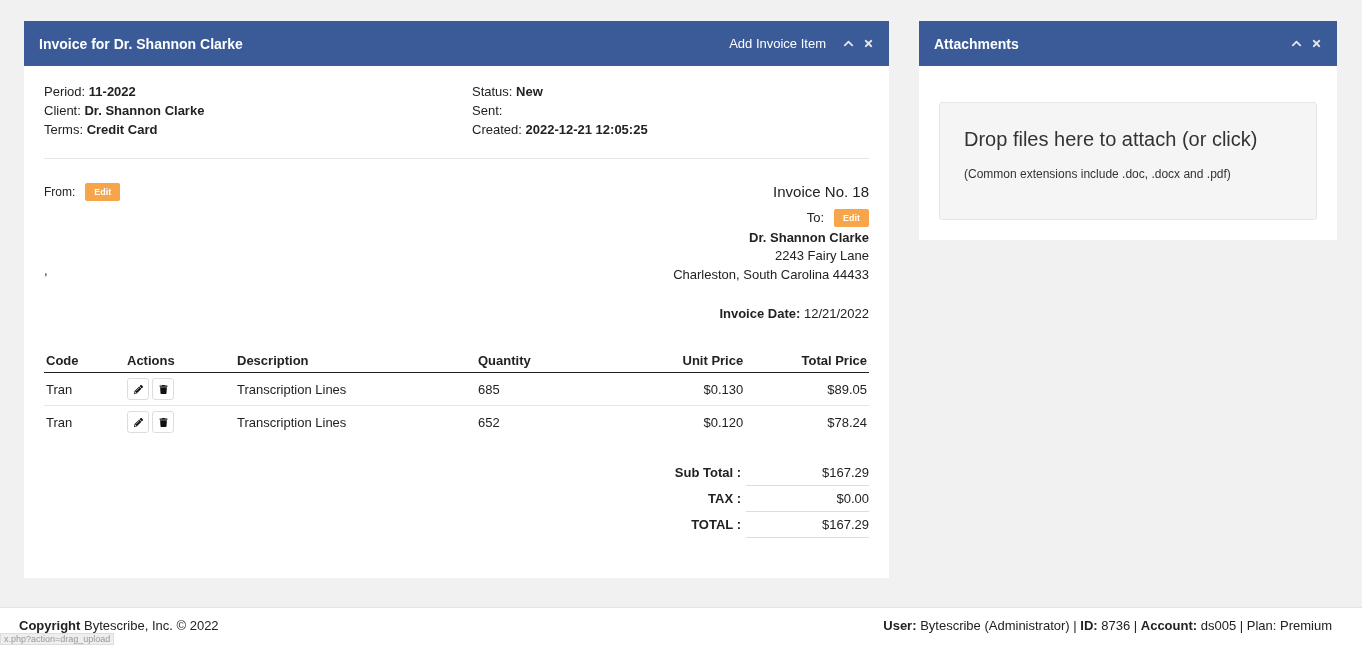 The height and width of the screenshot is (645, 1362). What do you see at coordinates (1111, 139) in the screenshot?
I see `drop-title: Drop files here to attach (or click)` at bounding box center [1111, 139].